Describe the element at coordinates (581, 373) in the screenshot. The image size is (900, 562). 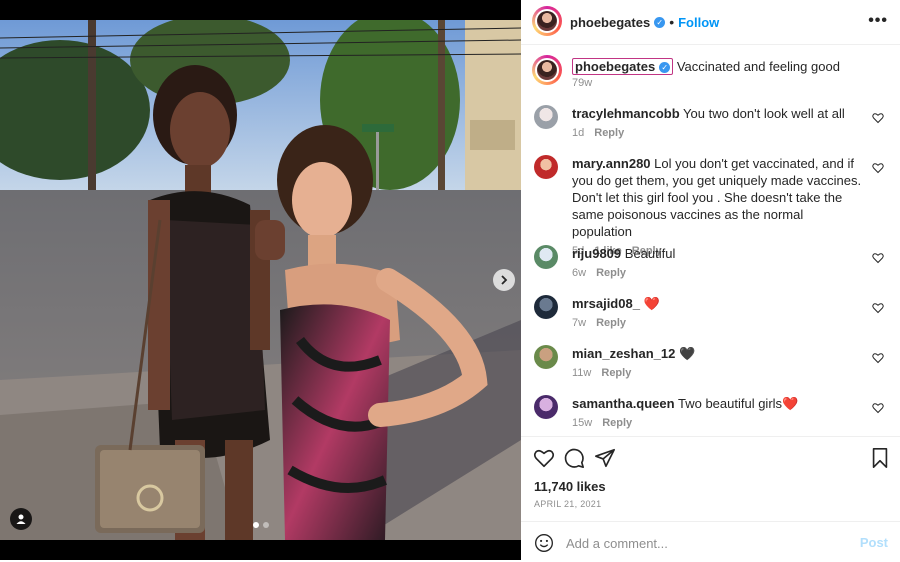
I see `comment-time: 11w` at that location.